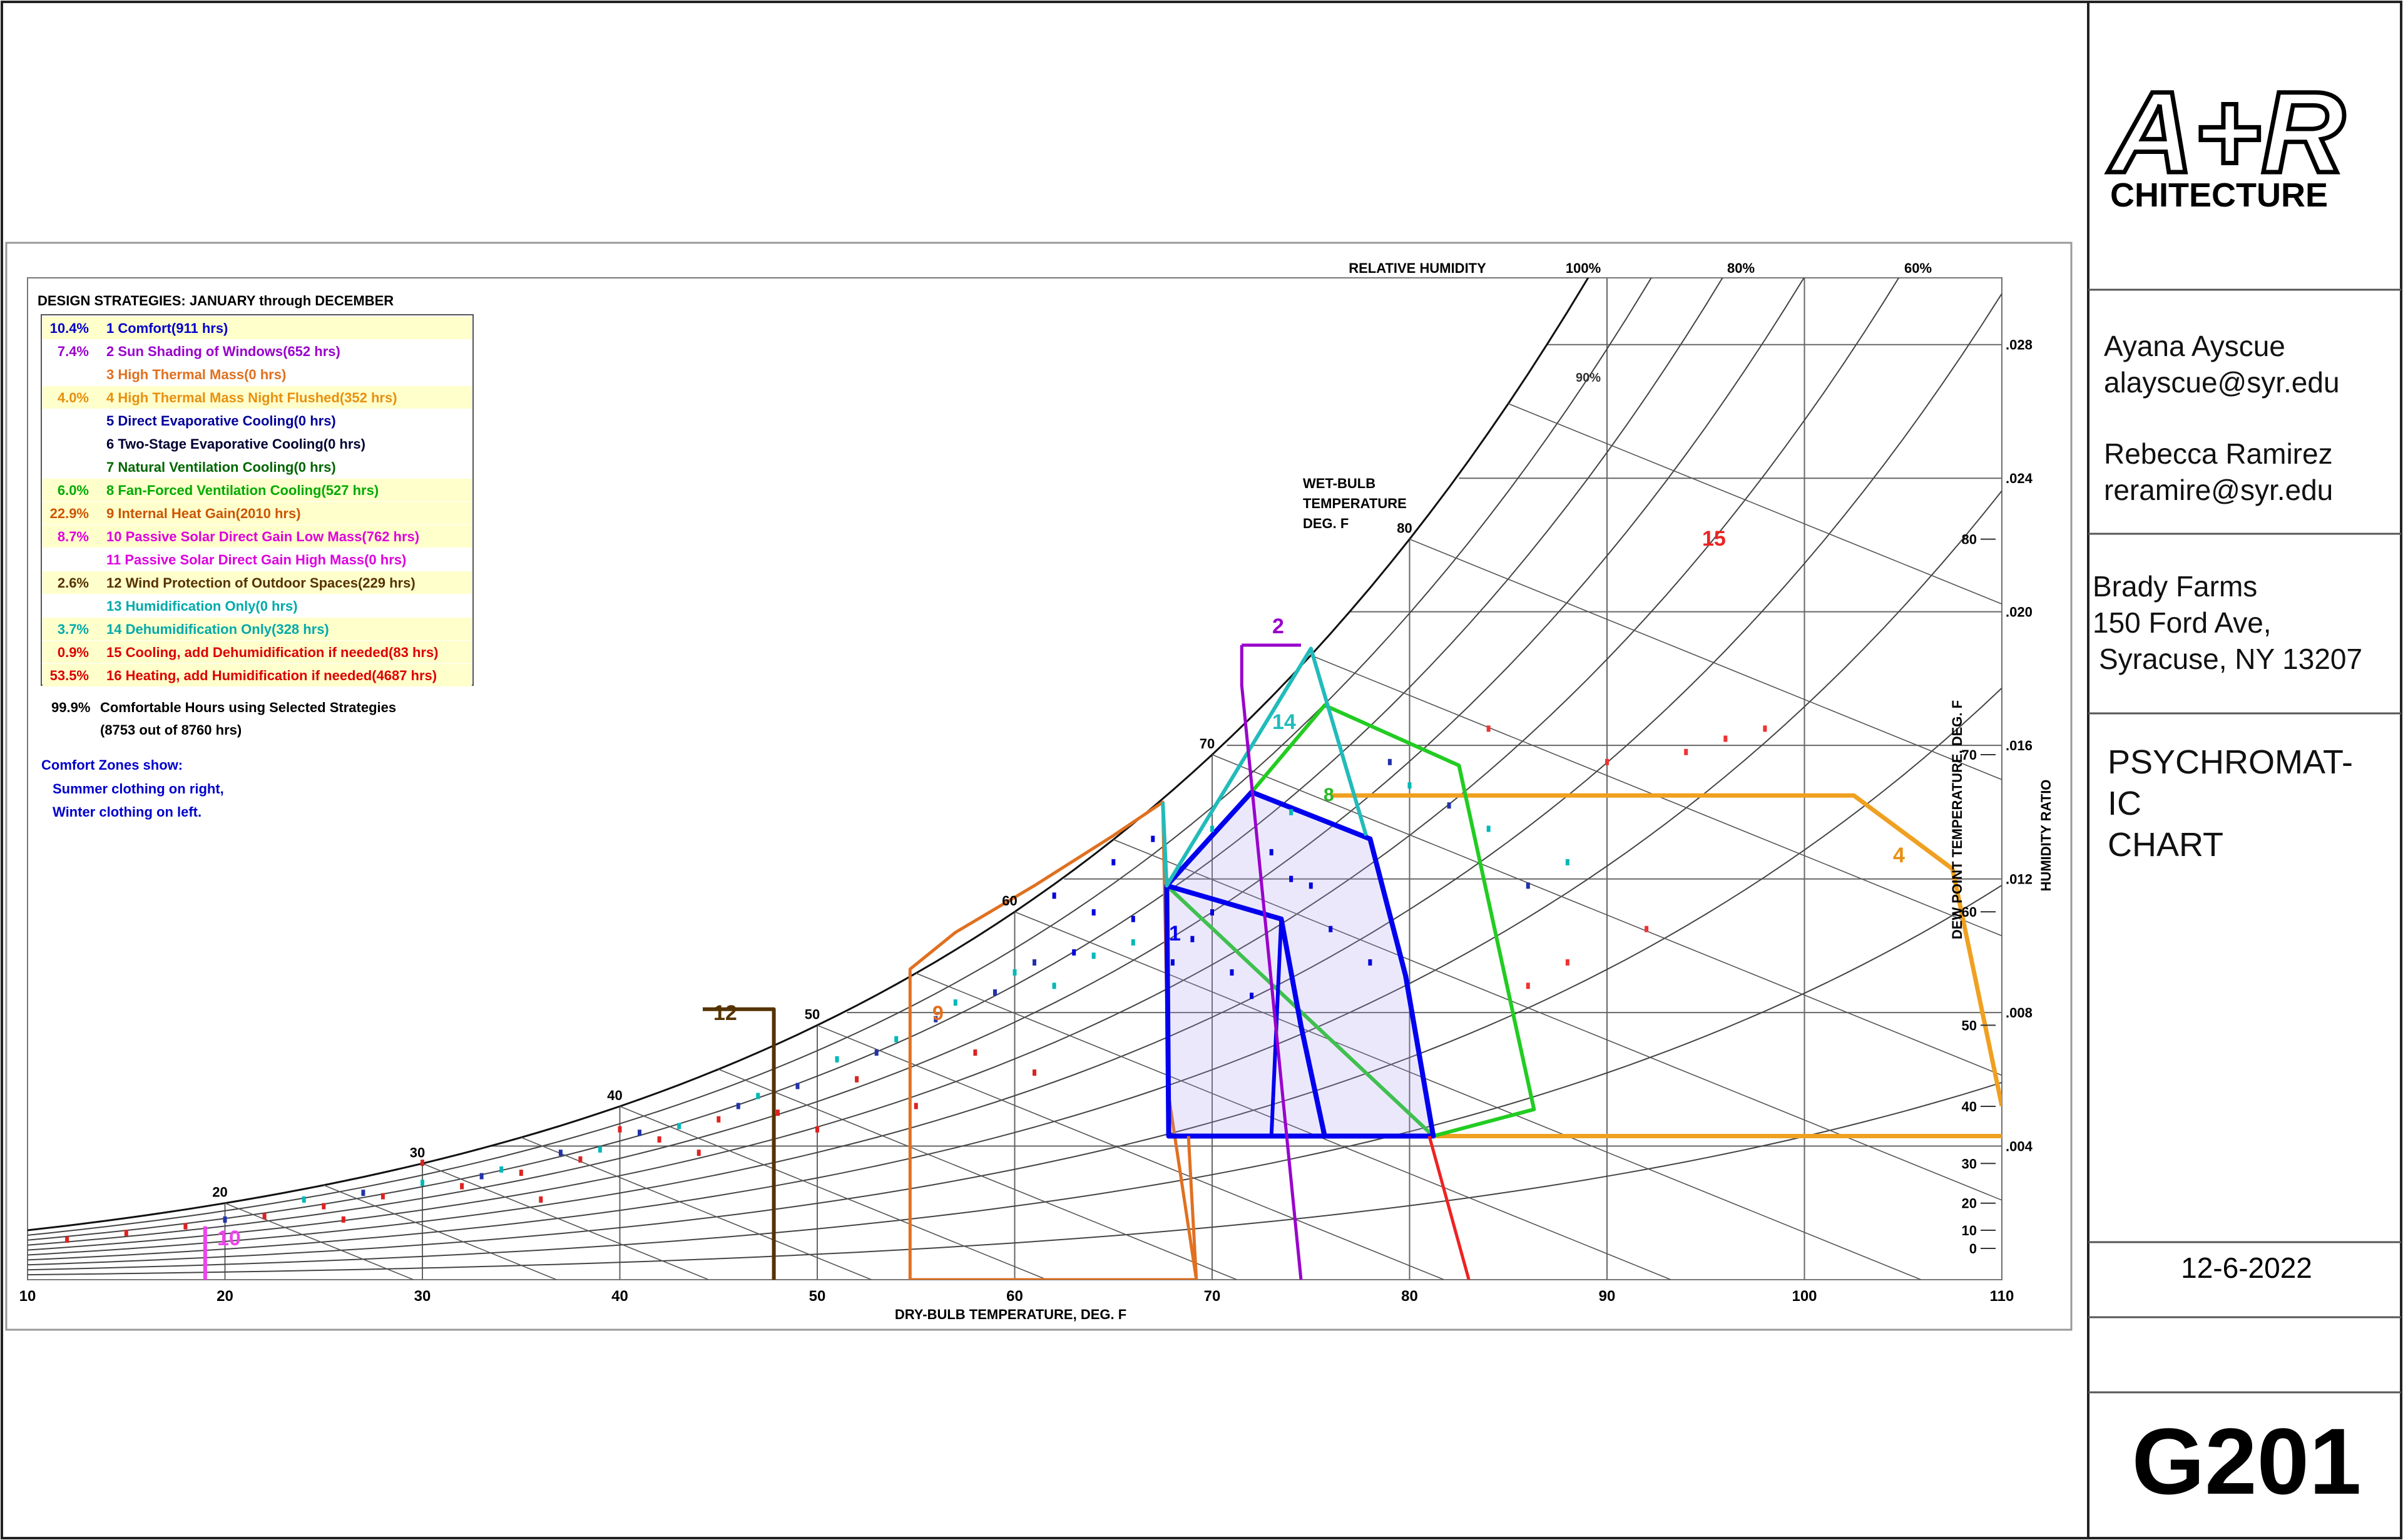 The image size is (2403, 1540). What do you see at coordinates (73, 652) in the screenshot?
I see `legend-row-pct: 0.9%` at bounding box center [73, 652].